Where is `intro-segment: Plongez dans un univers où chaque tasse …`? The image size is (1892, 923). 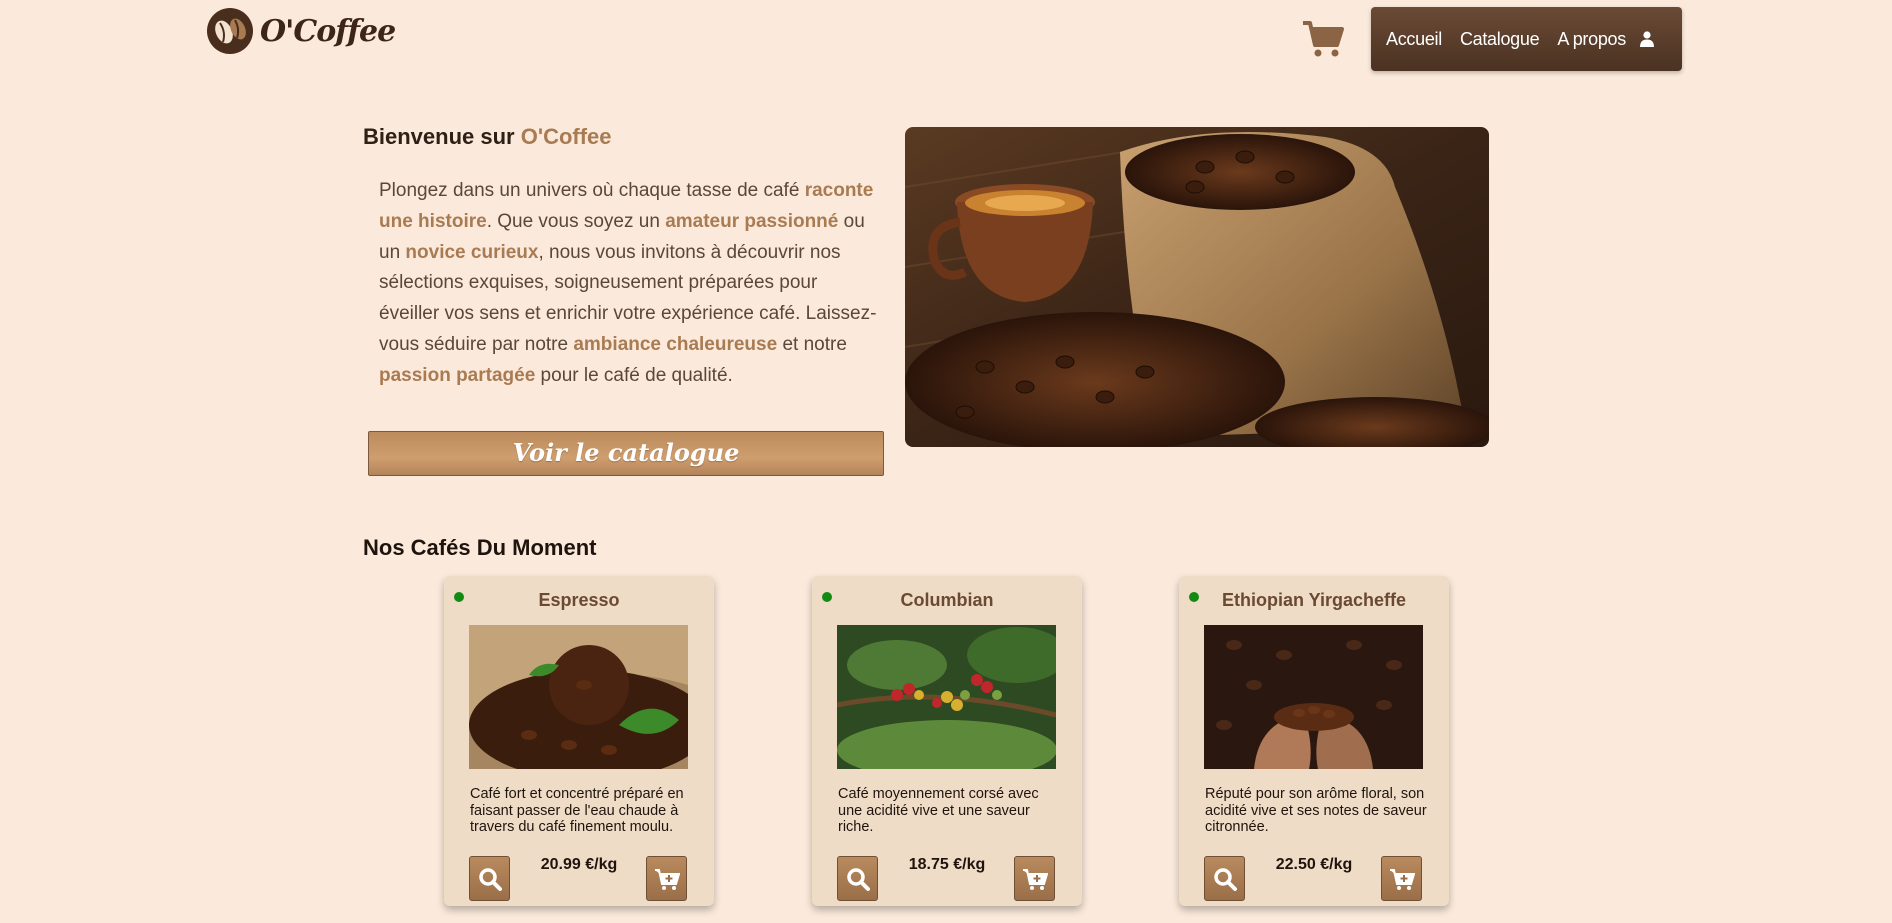
intro-segment: Plongez dans un univers où chaque tasse … is located at coordinates (592, 190).